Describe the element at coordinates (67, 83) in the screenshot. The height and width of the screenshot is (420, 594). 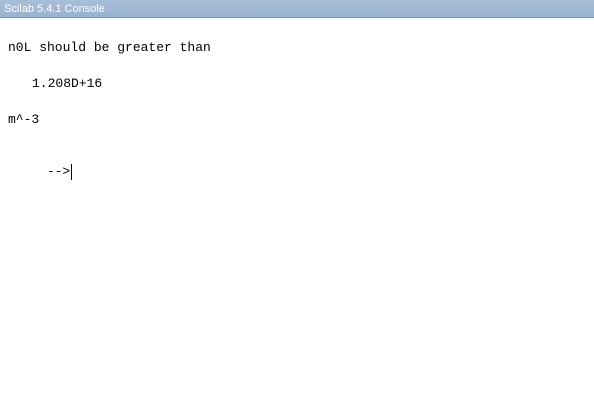
I see `console-output-line: 1.208D+16` at that location.